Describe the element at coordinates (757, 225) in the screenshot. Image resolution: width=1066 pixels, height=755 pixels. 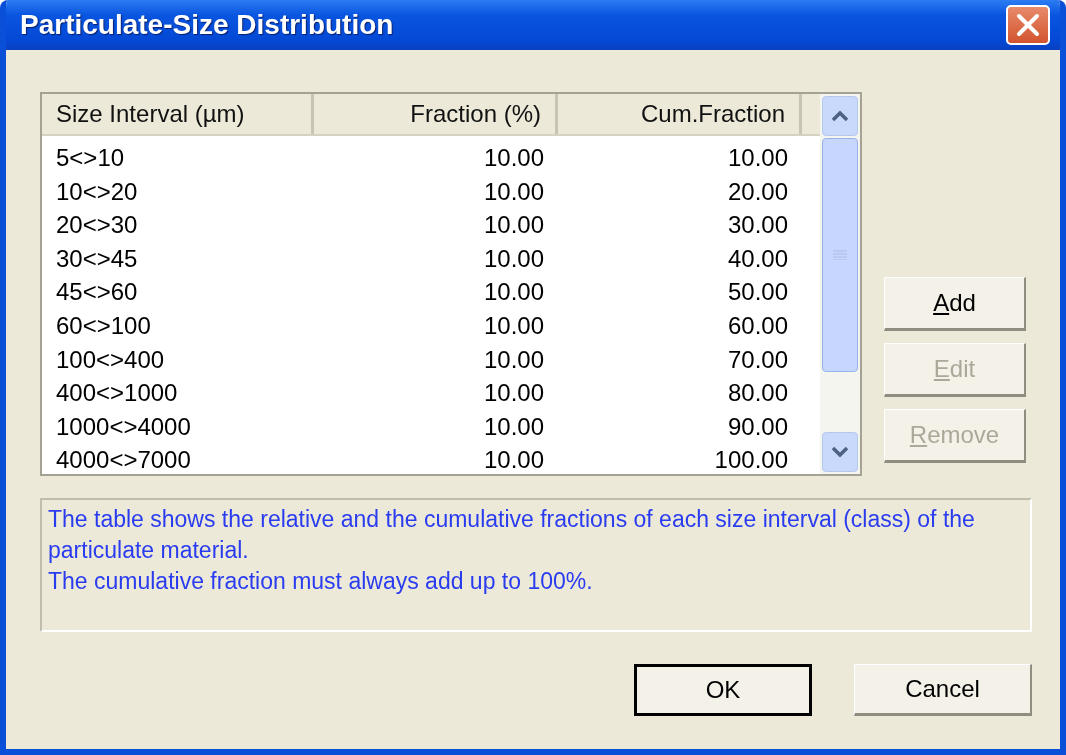
I see `table-cell-text: 30.00` at that location.